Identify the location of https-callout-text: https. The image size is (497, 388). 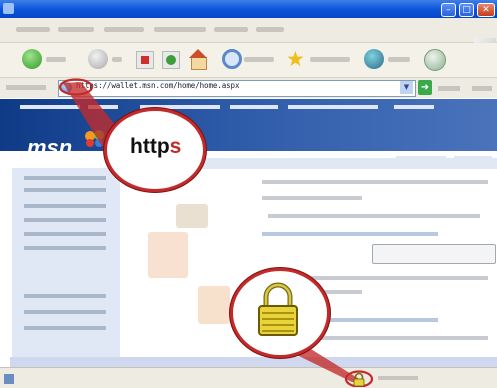
(156, 146).